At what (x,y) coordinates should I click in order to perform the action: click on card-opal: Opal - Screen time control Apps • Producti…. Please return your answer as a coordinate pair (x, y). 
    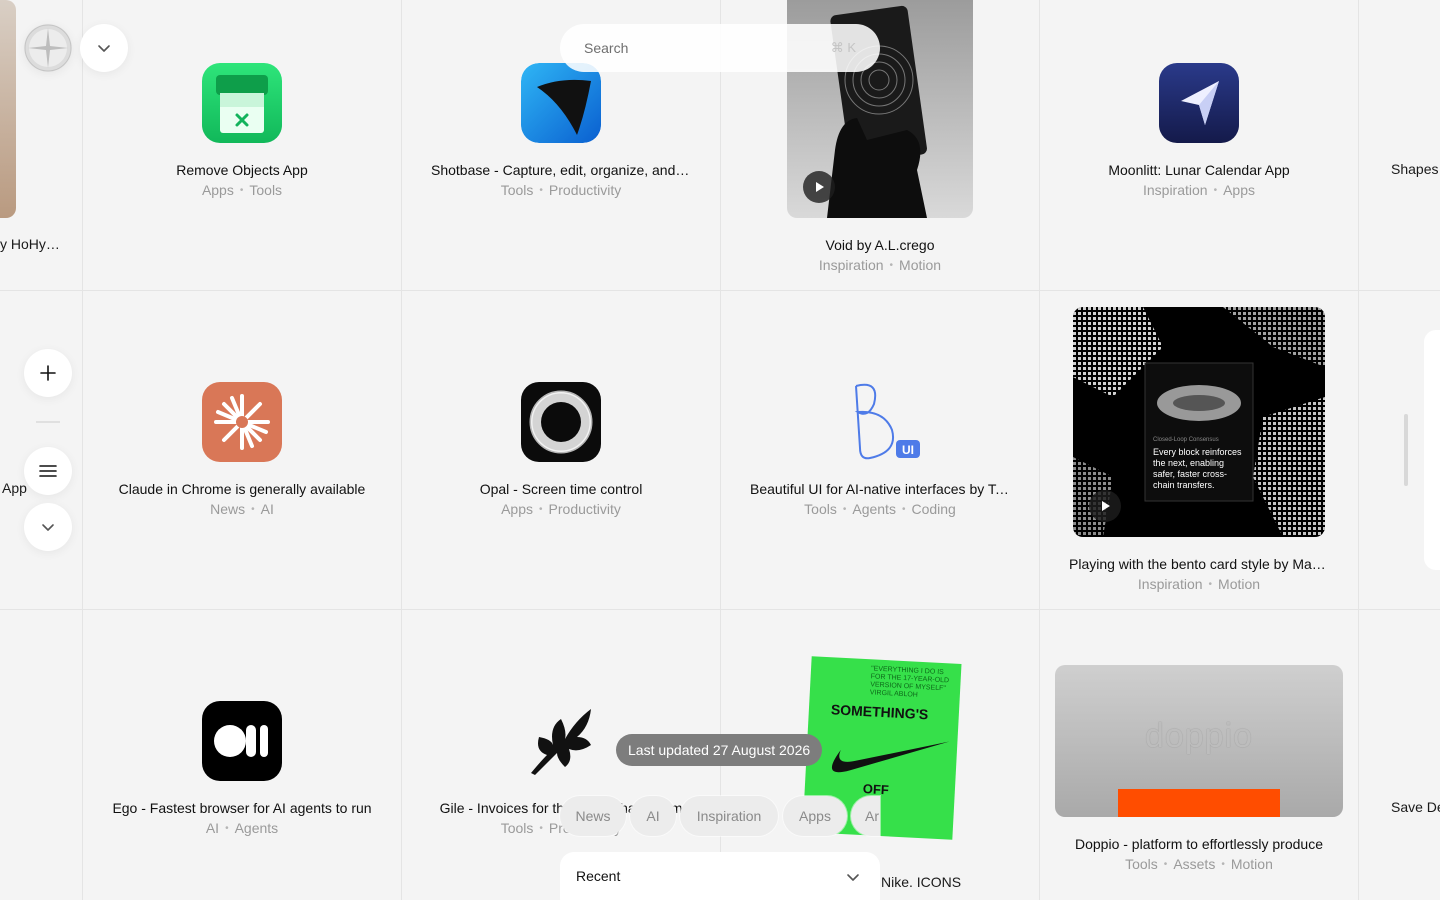
    Looking at the image, I should click on (561, 450).